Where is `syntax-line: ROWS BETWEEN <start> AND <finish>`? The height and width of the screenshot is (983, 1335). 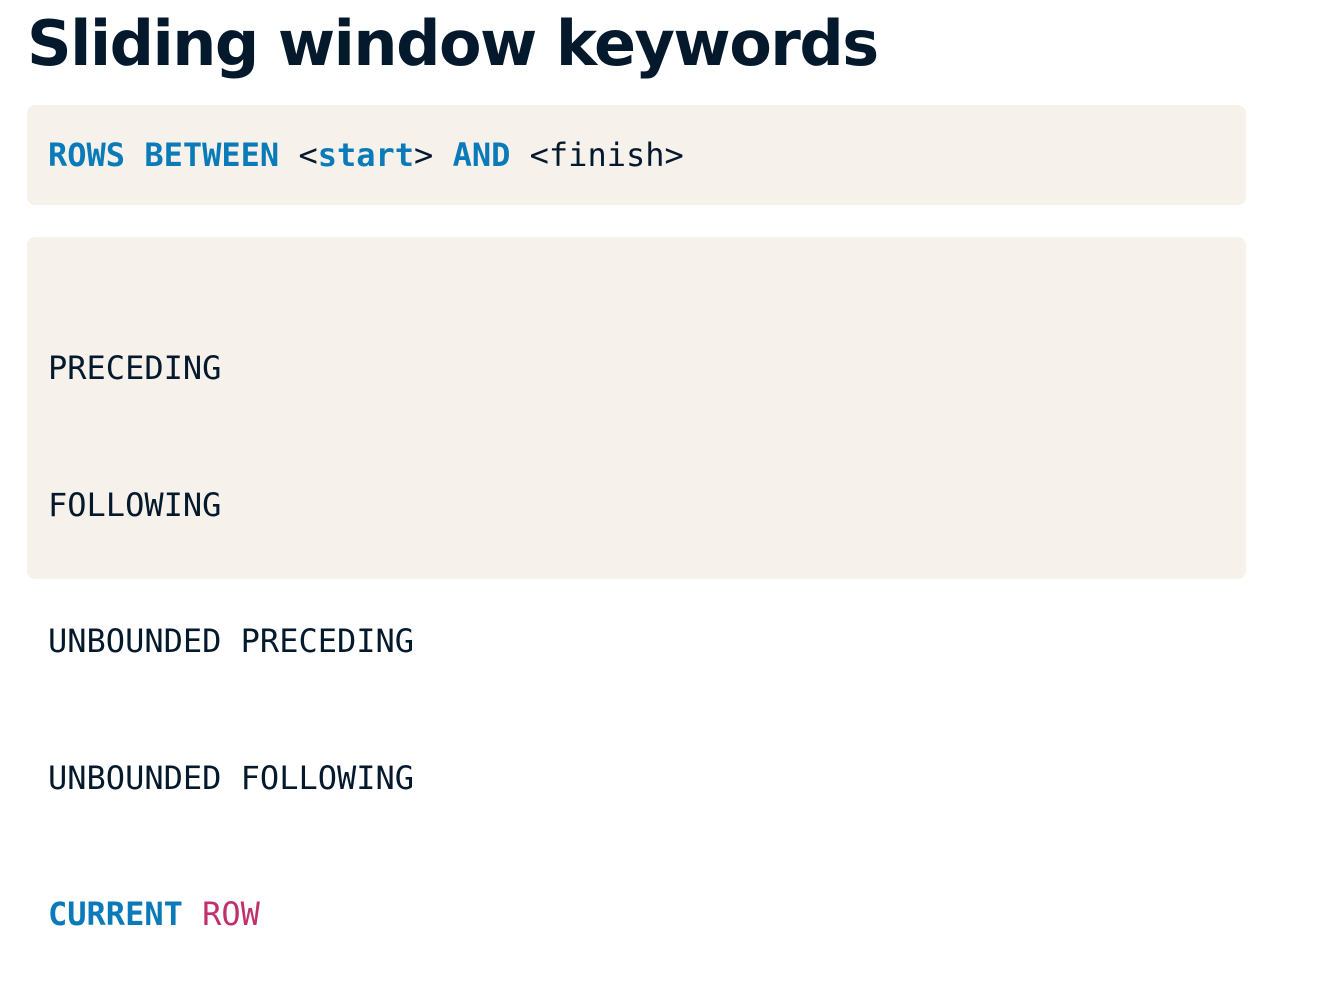 syntax-line: ROWS BETWEEN <start> AND <finish> is located at coordinates (366, 155).